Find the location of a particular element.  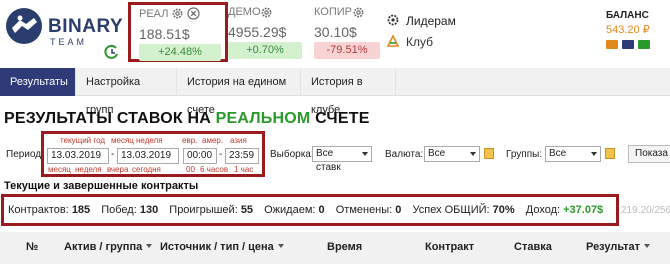

hint-1h: 1 час is located at coordinates (243, 169).